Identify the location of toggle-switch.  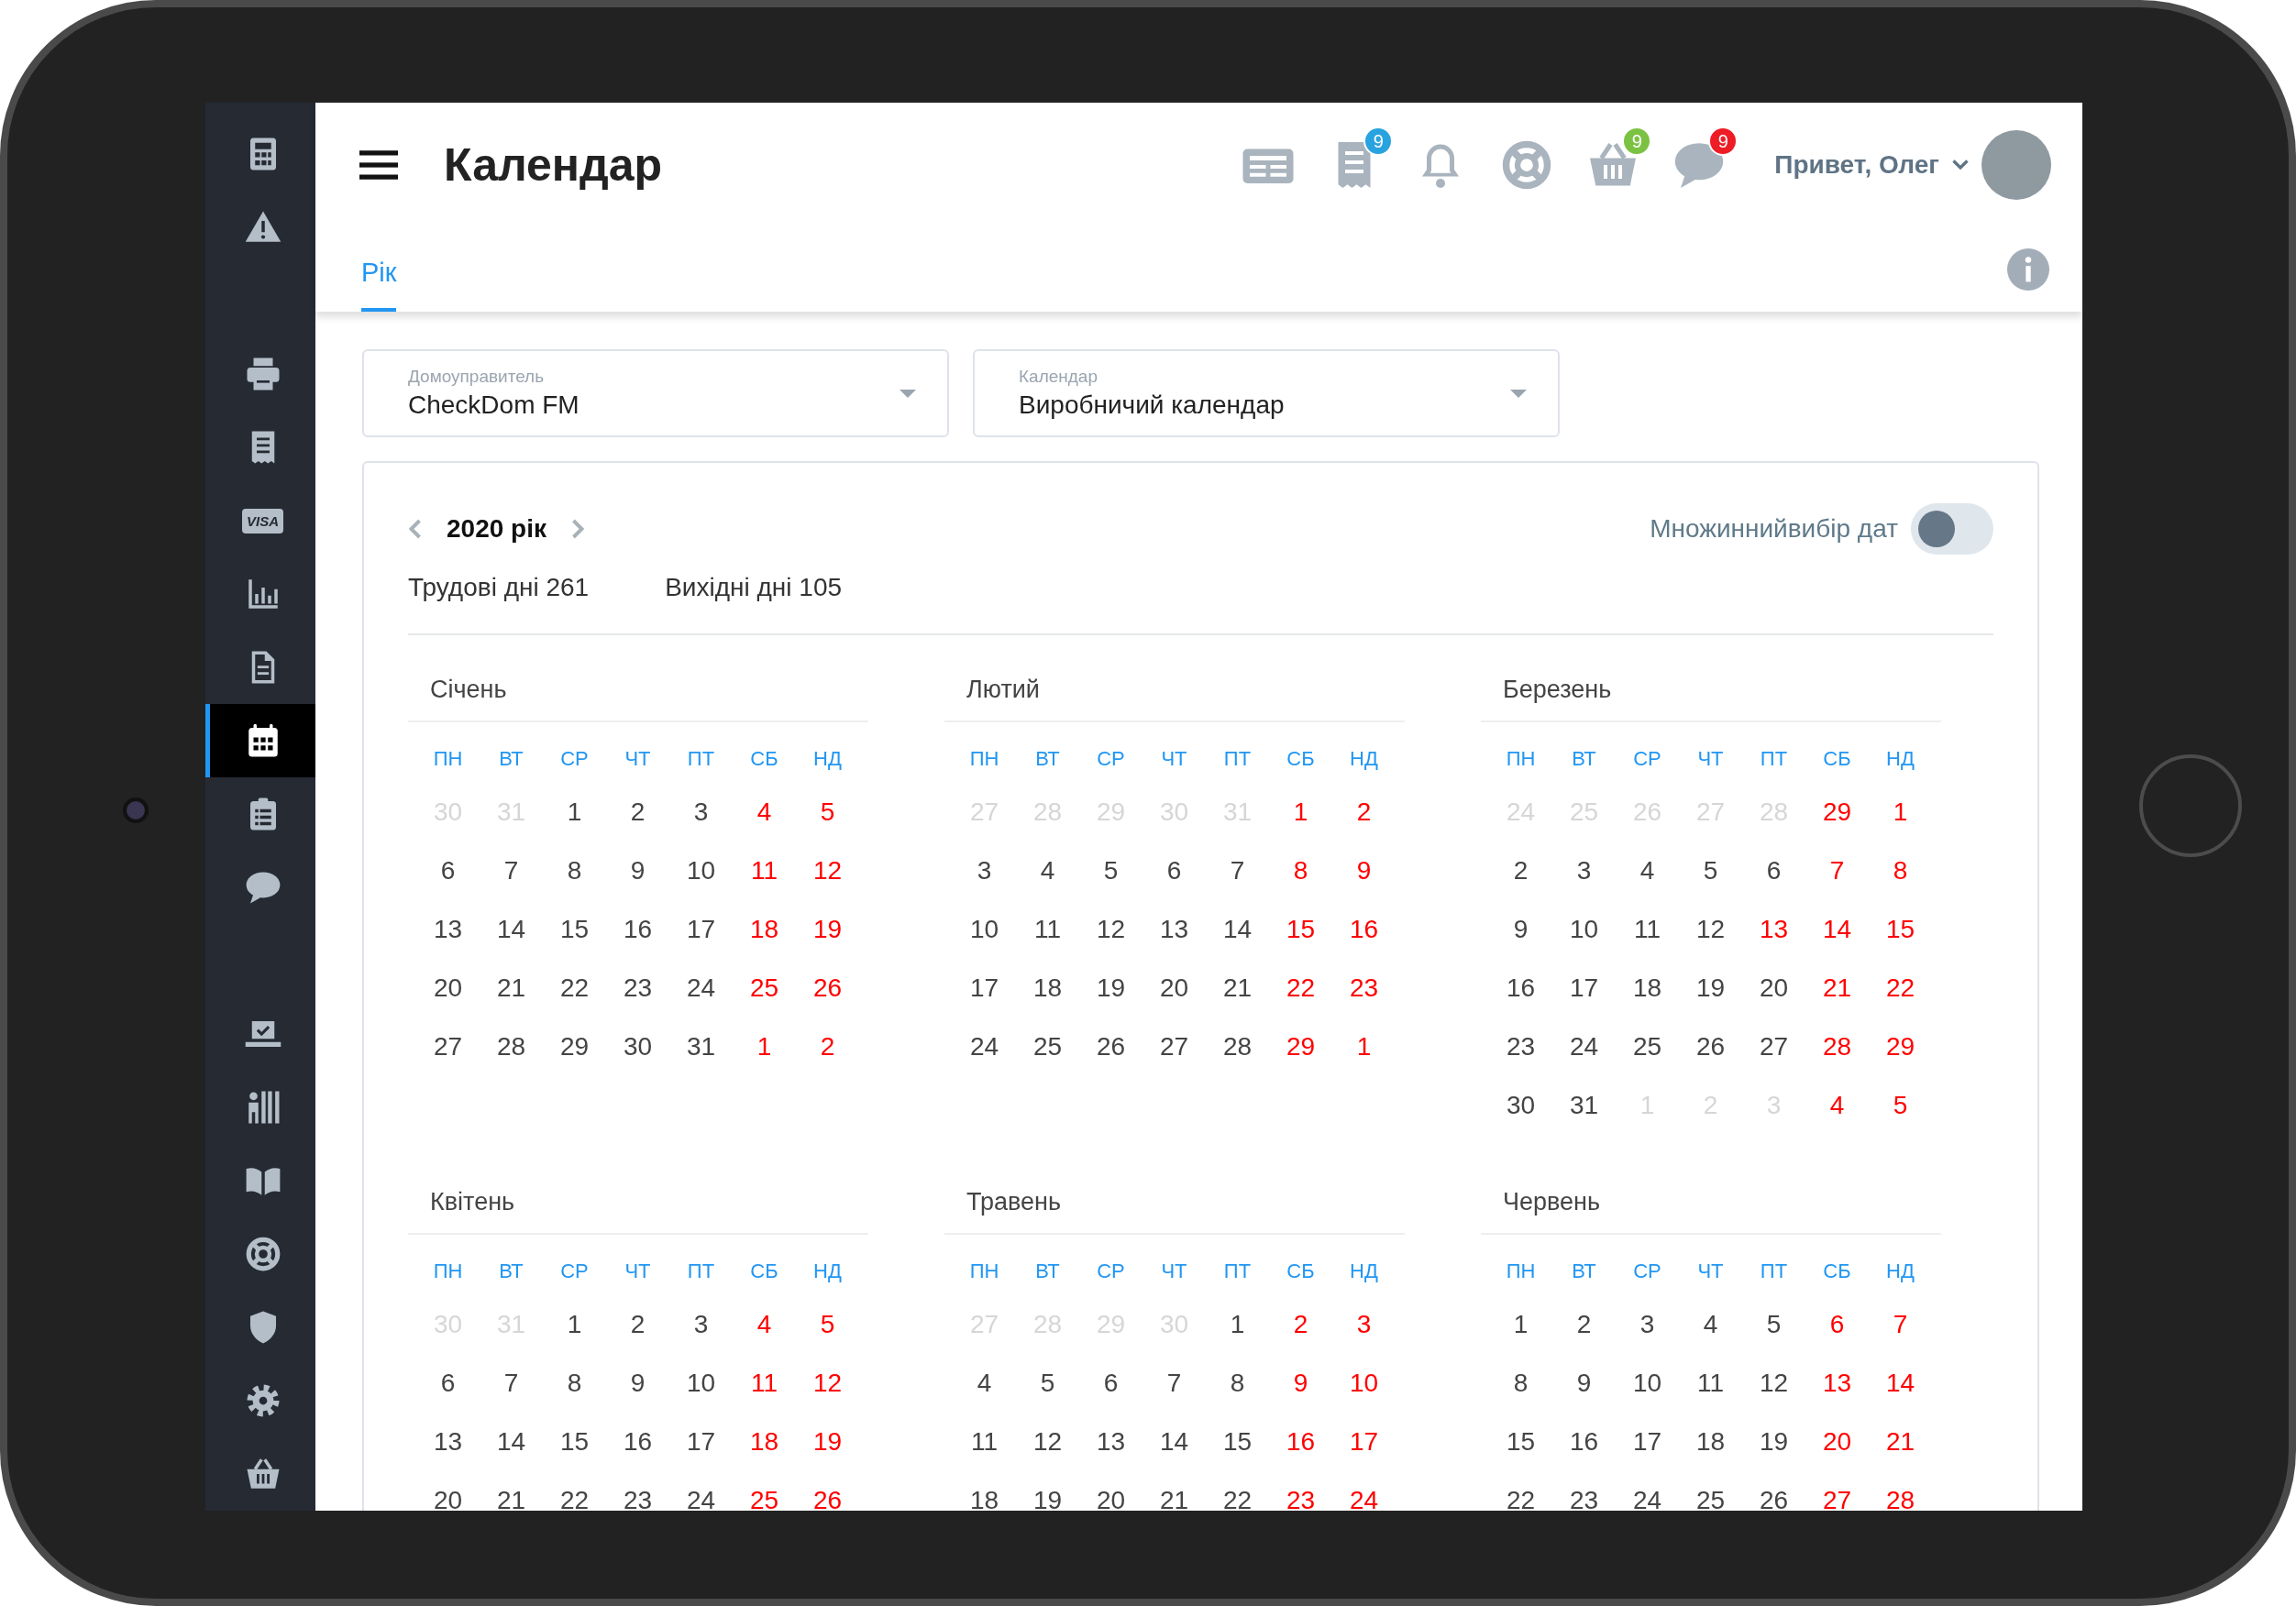
(1952, 529).